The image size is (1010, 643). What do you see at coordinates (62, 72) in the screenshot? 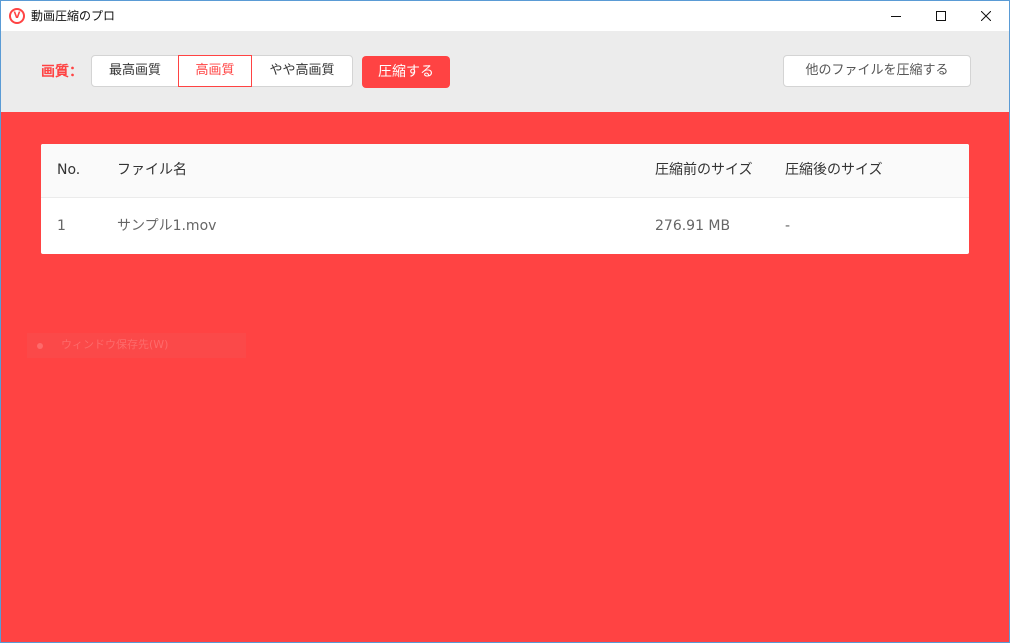
I see `quality-label: 画質：` at bounding box center [62, 72].